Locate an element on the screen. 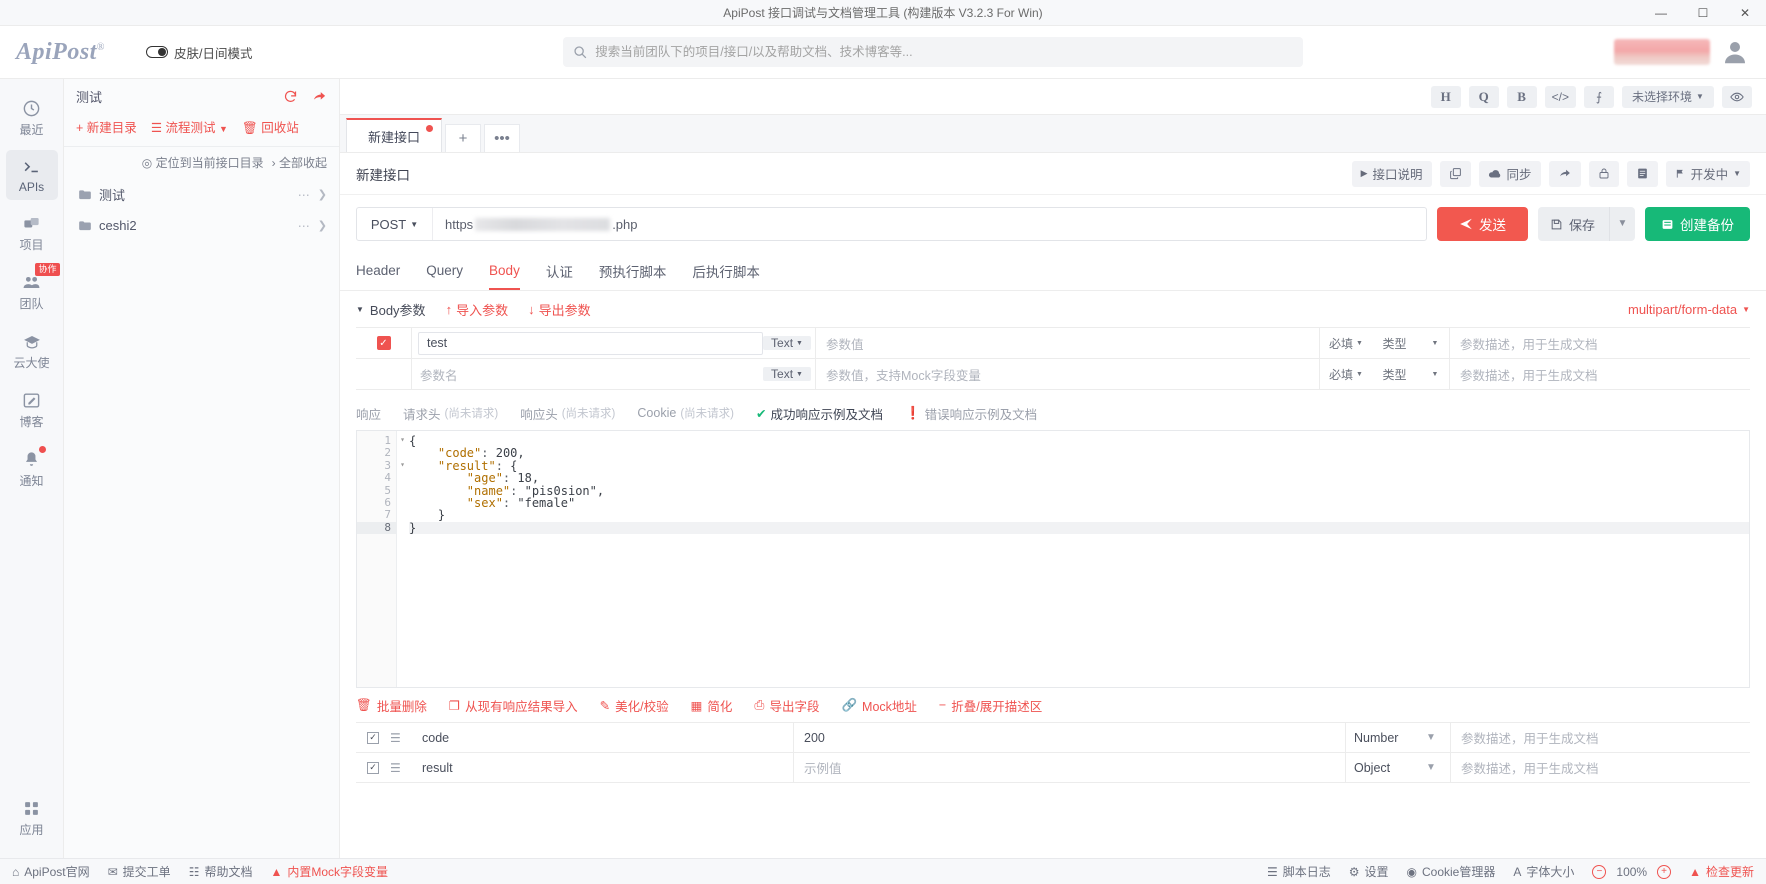 The width and height of the screenshot is (1766, 884). zoom-out-button: − is located at coordinates (1599, 871).